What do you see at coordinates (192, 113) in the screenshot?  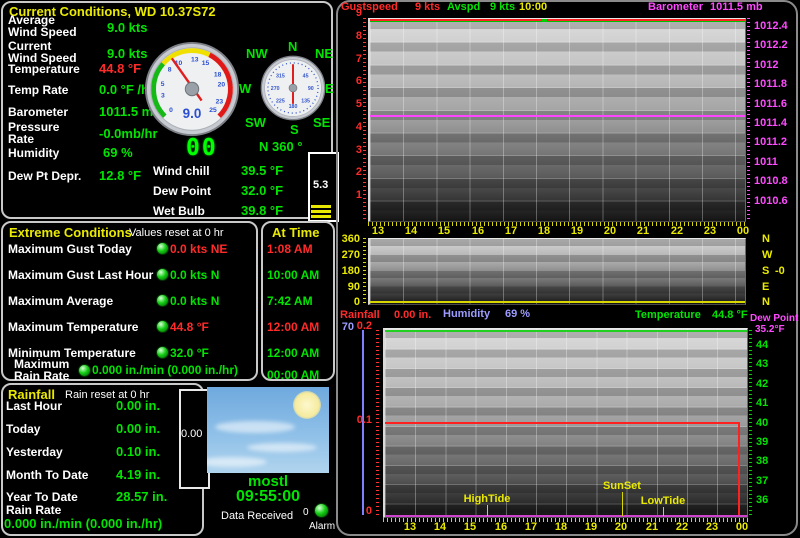 I see `gauge-readout: 9.0` at bounding box center [192, 113].